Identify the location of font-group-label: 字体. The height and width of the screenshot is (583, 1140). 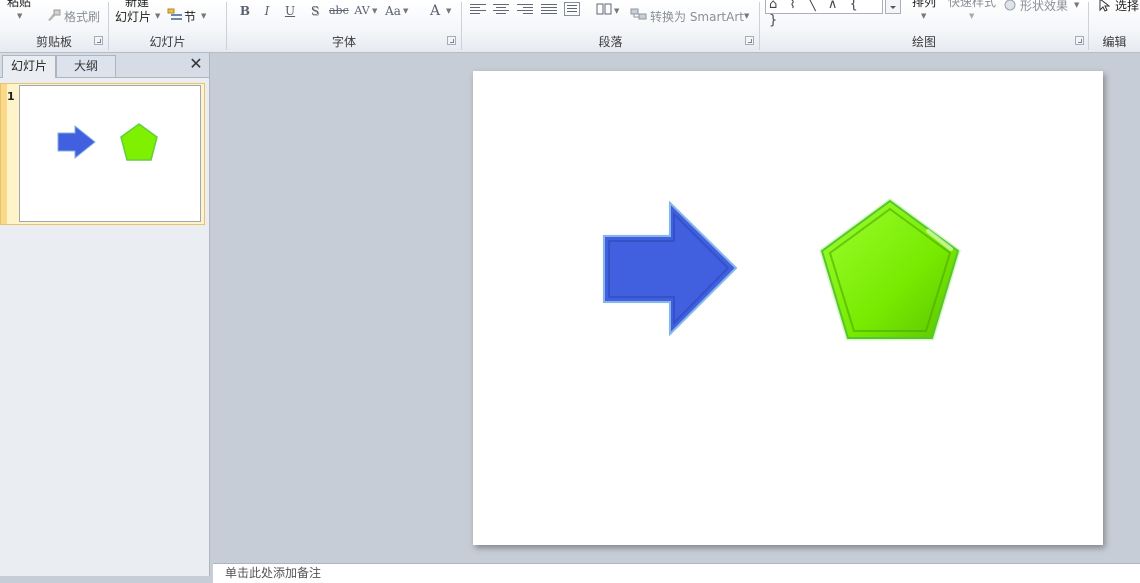
(343, 42).